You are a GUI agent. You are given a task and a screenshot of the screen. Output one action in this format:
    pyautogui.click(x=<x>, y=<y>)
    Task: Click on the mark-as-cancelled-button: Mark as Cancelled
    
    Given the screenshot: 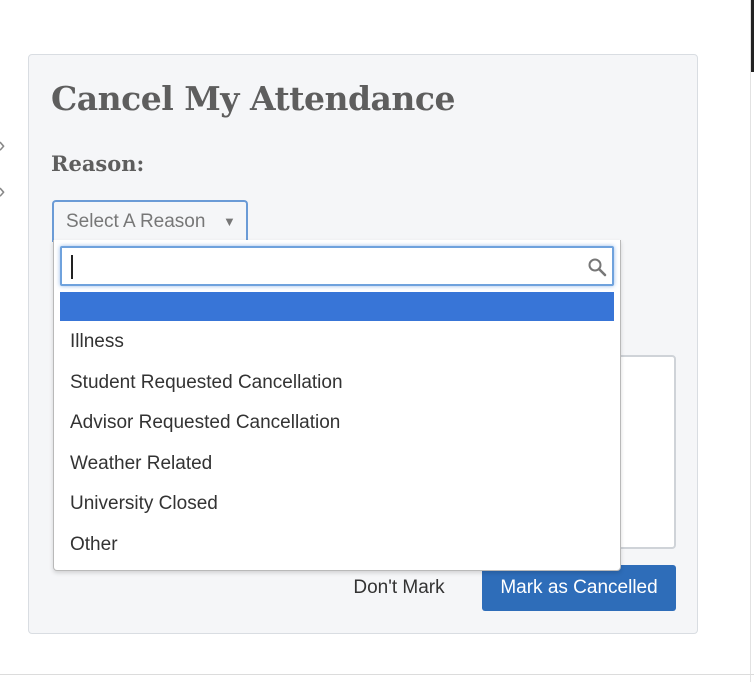 What is the action you would take?
    pyautogui.click(x=579, y=588)
    